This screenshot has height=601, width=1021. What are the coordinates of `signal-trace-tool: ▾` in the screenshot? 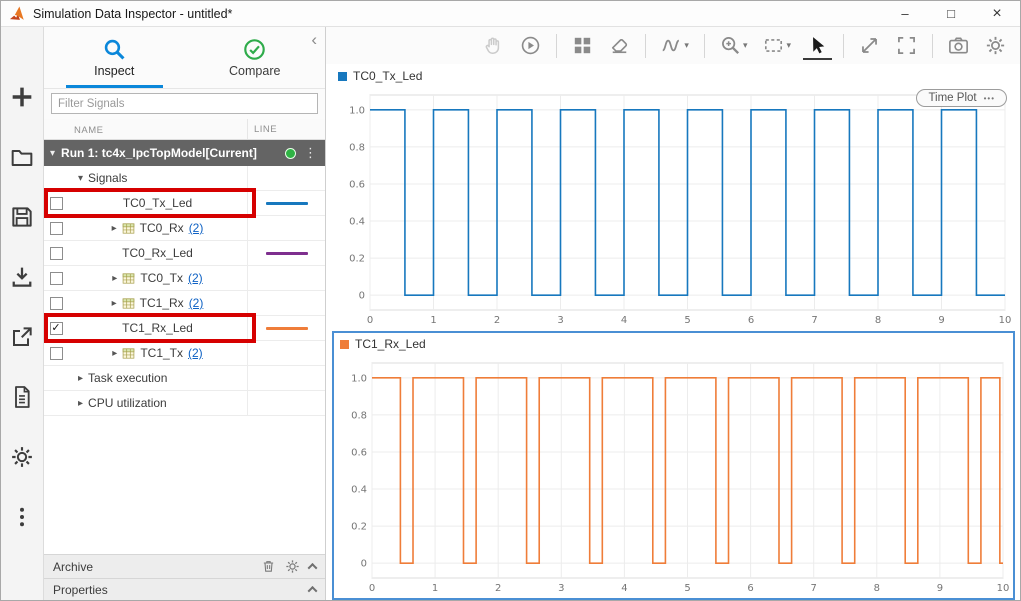 It's located at (675, 46).